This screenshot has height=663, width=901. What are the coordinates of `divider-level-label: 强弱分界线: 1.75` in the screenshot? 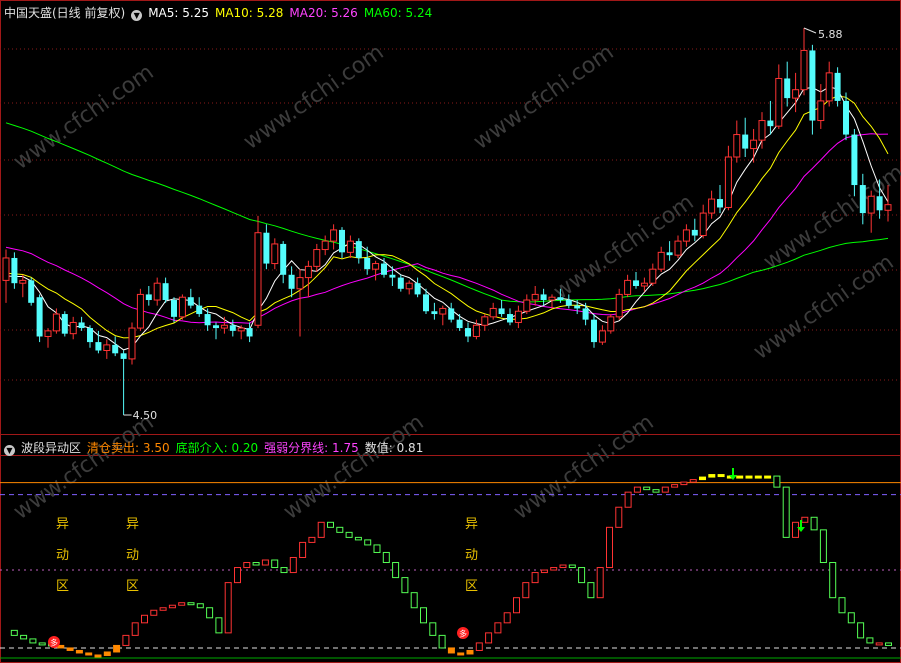 It's located at (311, 448).